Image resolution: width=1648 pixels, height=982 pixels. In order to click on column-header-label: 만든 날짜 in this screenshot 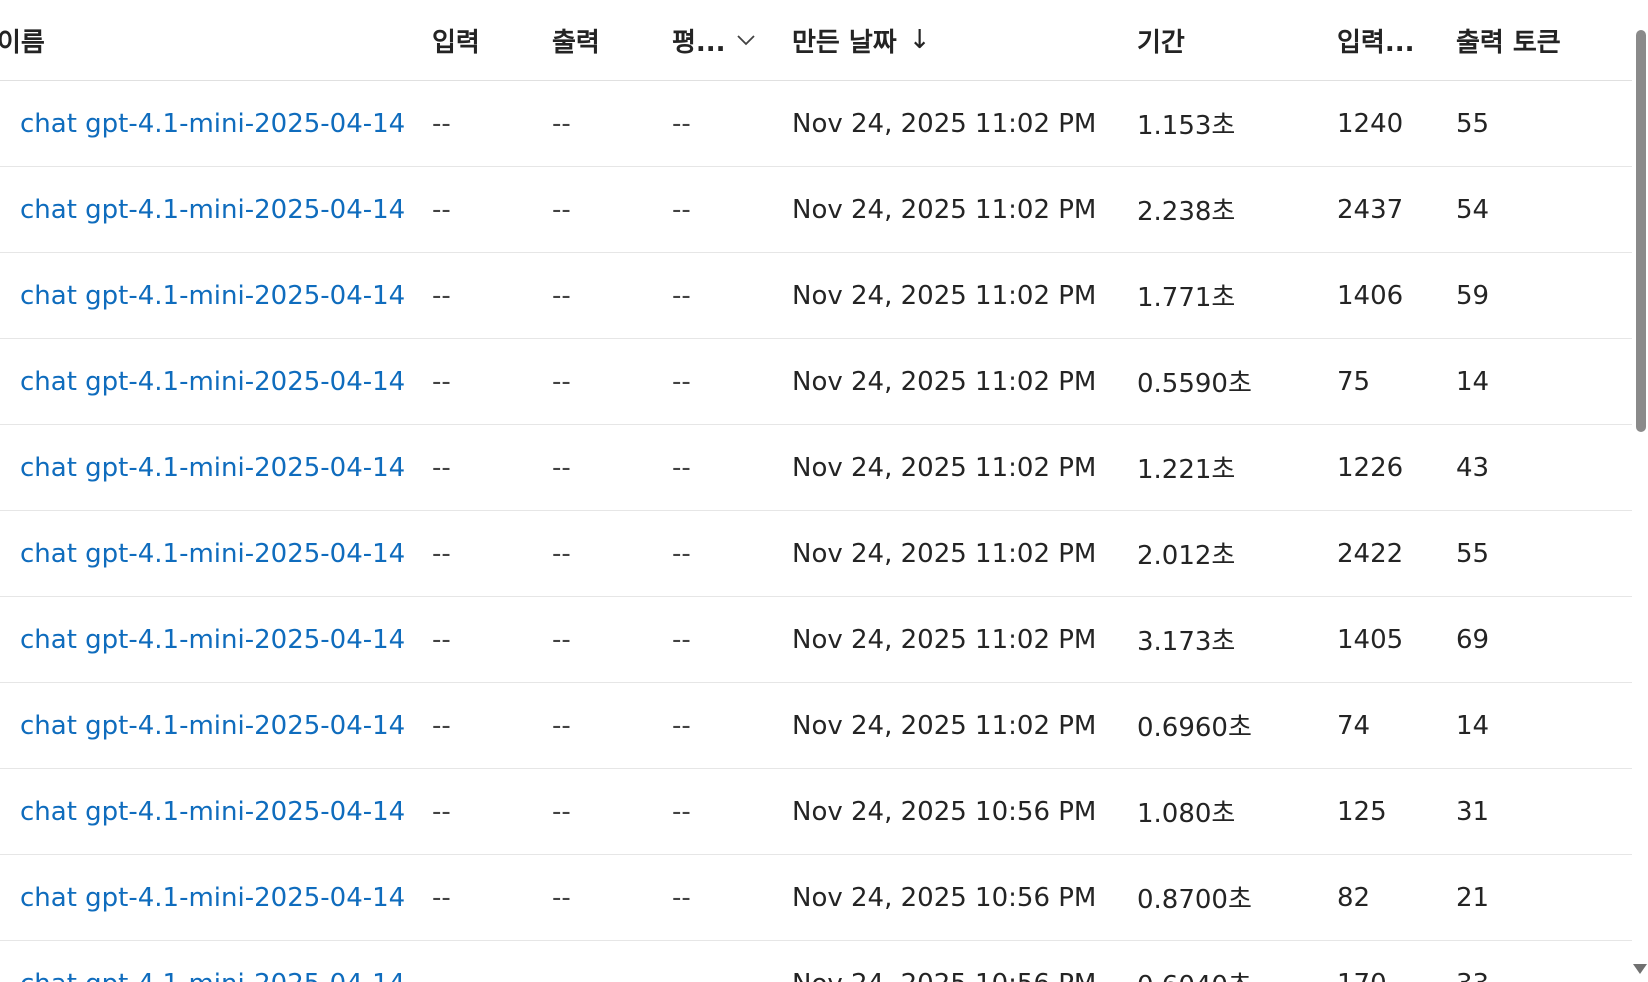, I will do `click(844, 42)`.